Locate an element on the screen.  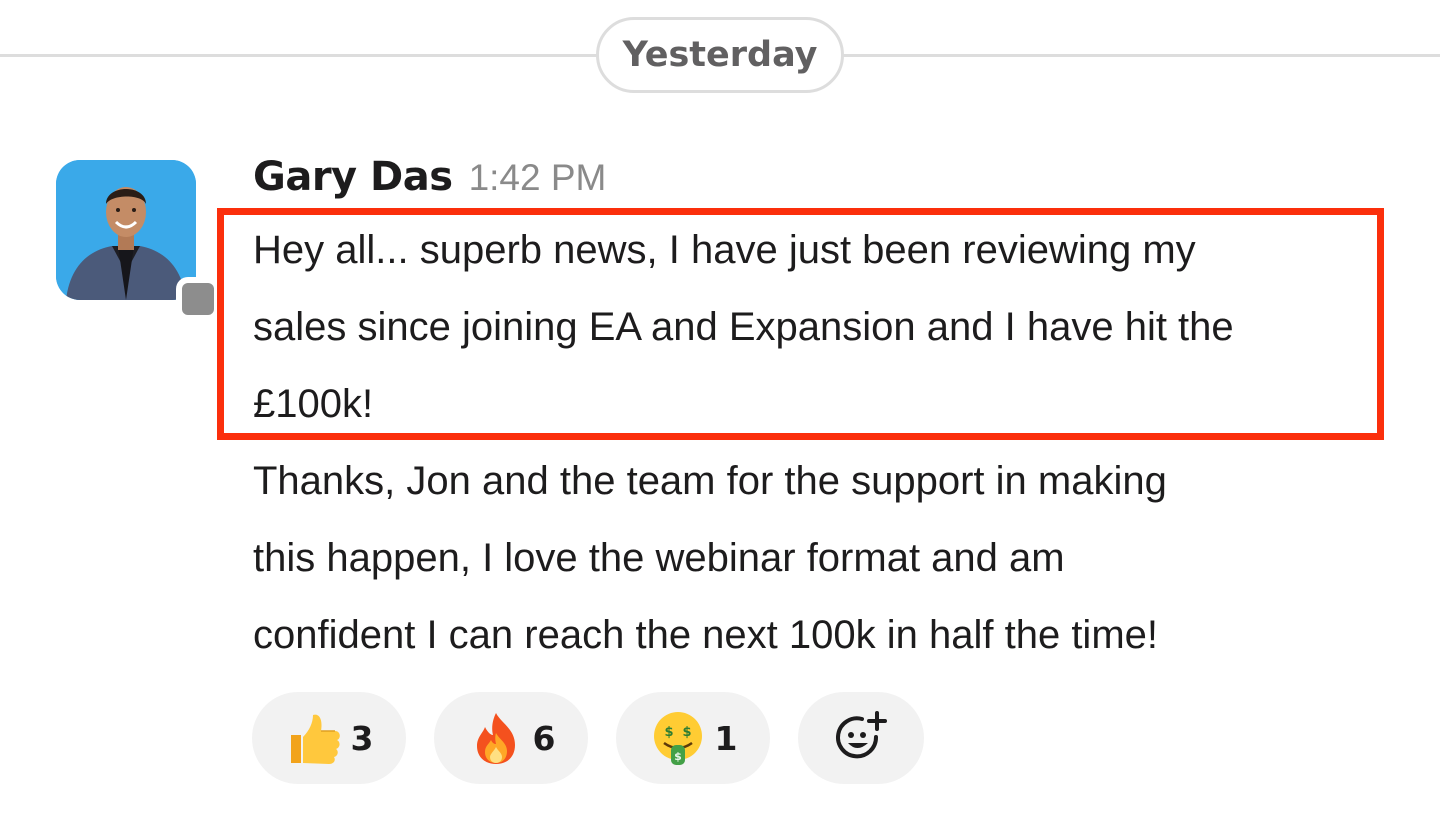
reaction-thumbs-up: 3 is located at coordinates (329, 738).